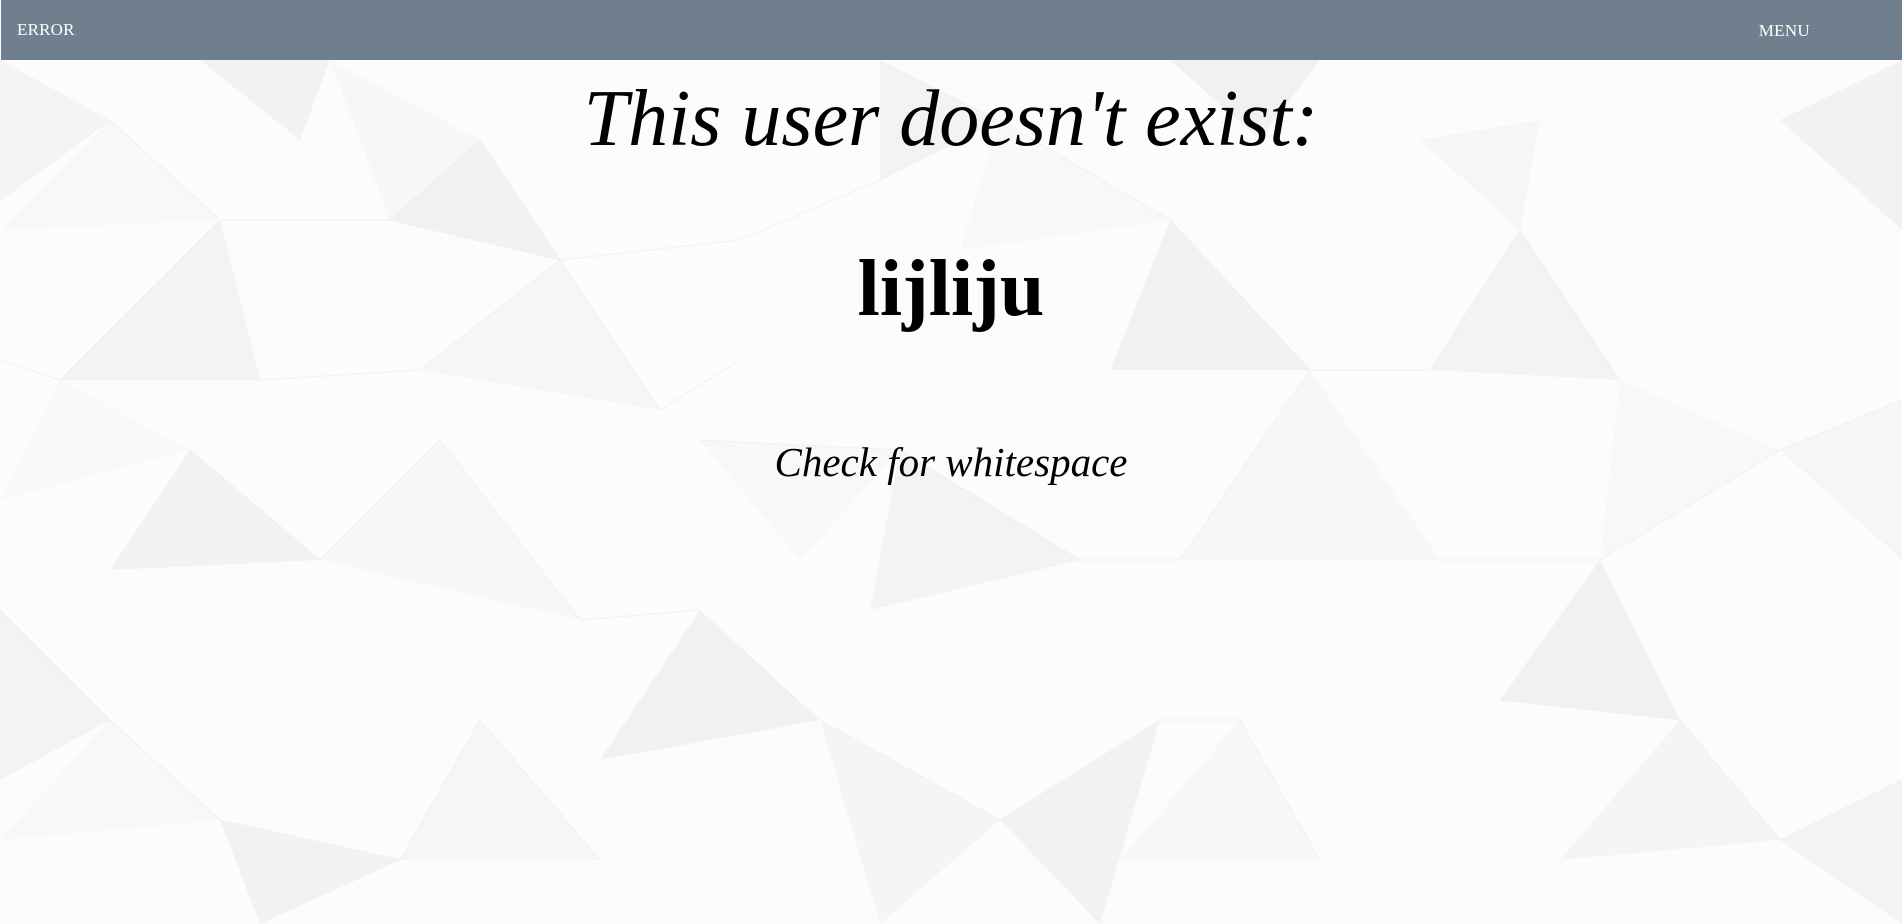  I want to click on username-display: lijliju, so click(951, 289).